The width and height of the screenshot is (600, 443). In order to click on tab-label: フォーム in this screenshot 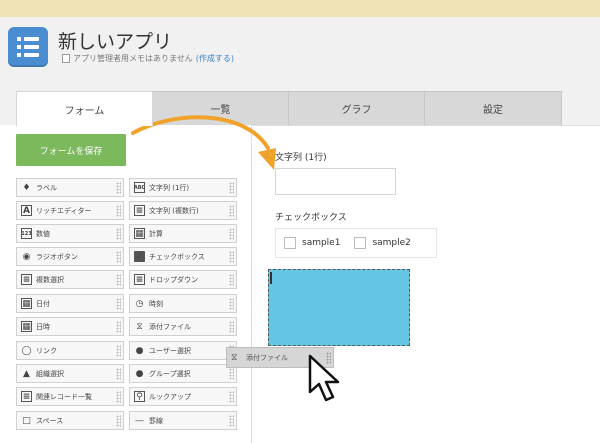, I will do `click(84, 111)`.